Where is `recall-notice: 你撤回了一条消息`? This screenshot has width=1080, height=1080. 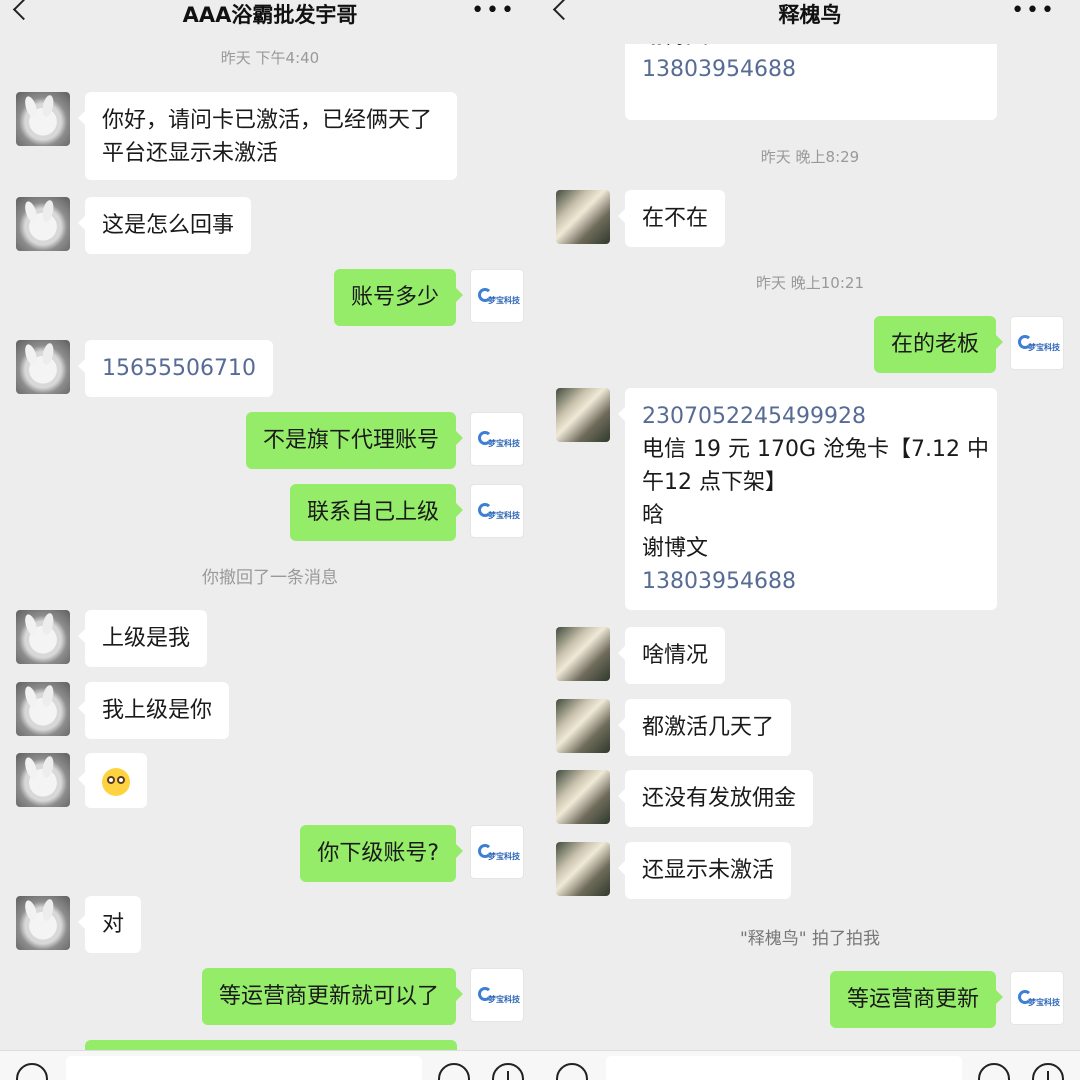 recall-notice: 你撤回了一条消息 is located at coordinates (270, 578).